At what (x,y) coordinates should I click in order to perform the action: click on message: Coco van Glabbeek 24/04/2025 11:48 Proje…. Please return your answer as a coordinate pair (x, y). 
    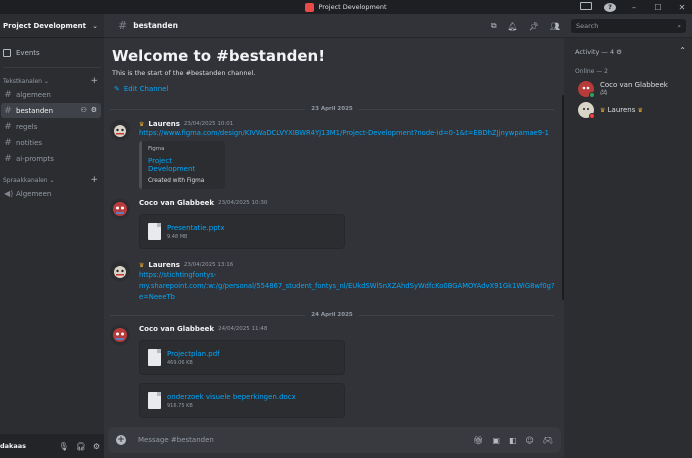
    Looking at the image, I should click on (330, 372).